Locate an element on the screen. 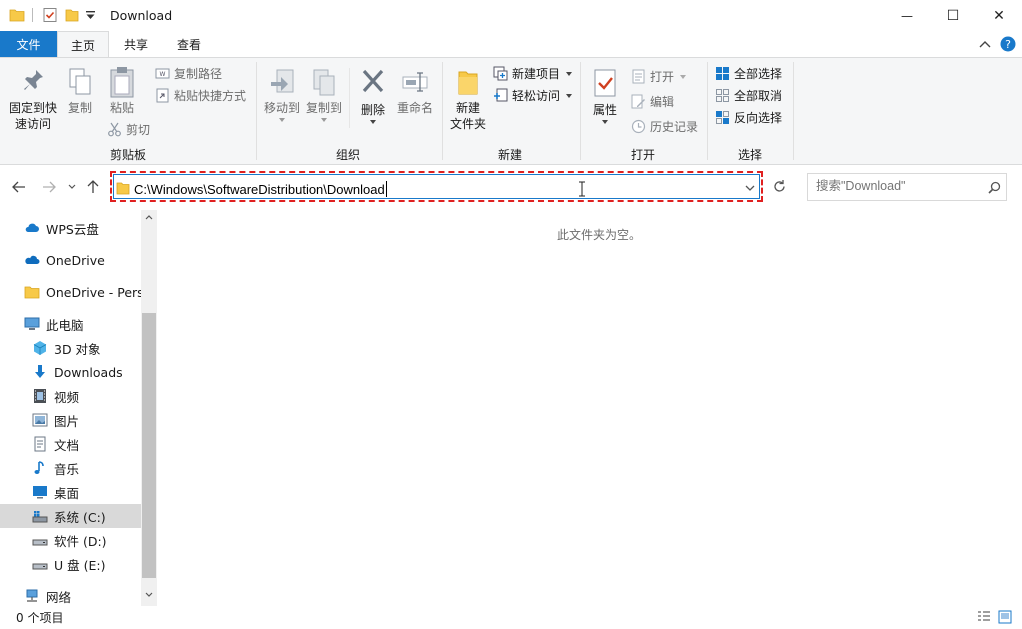 The image size is (1022, 629). invert-selection-button: 反向选择 is located at coordinates (748, 117).